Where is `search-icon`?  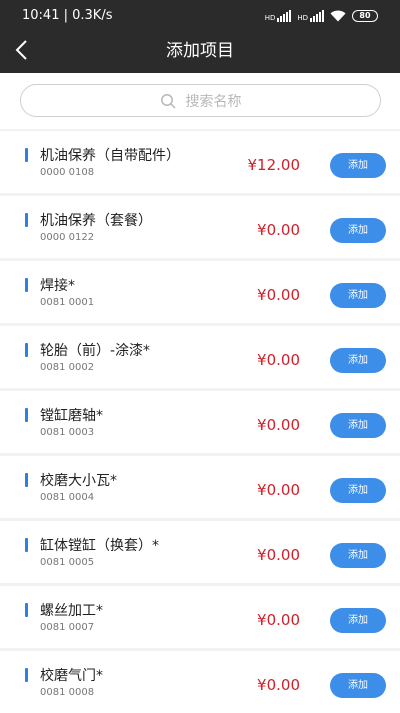
search-icon is located at coordinates (168, 101).